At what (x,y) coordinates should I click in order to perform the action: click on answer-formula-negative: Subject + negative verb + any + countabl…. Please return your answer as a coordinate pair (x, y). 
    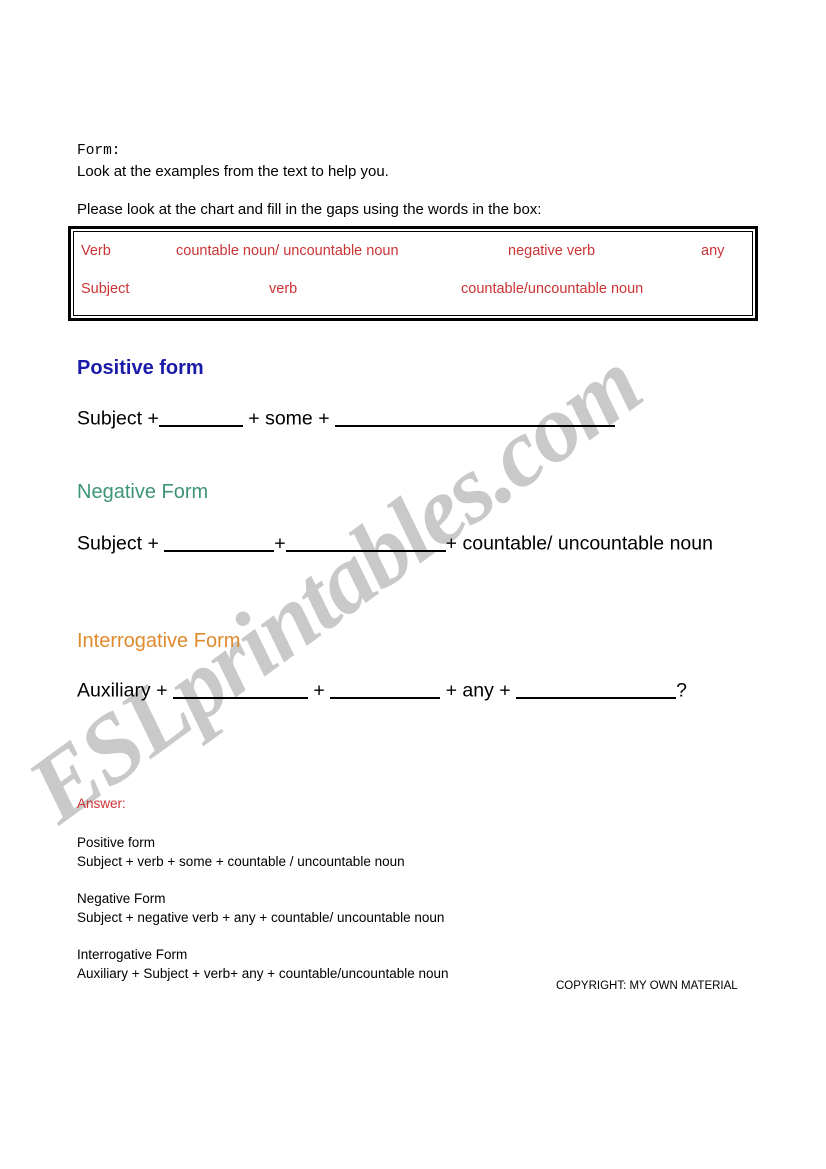
    Looking at the image, I should click on (261, 918).